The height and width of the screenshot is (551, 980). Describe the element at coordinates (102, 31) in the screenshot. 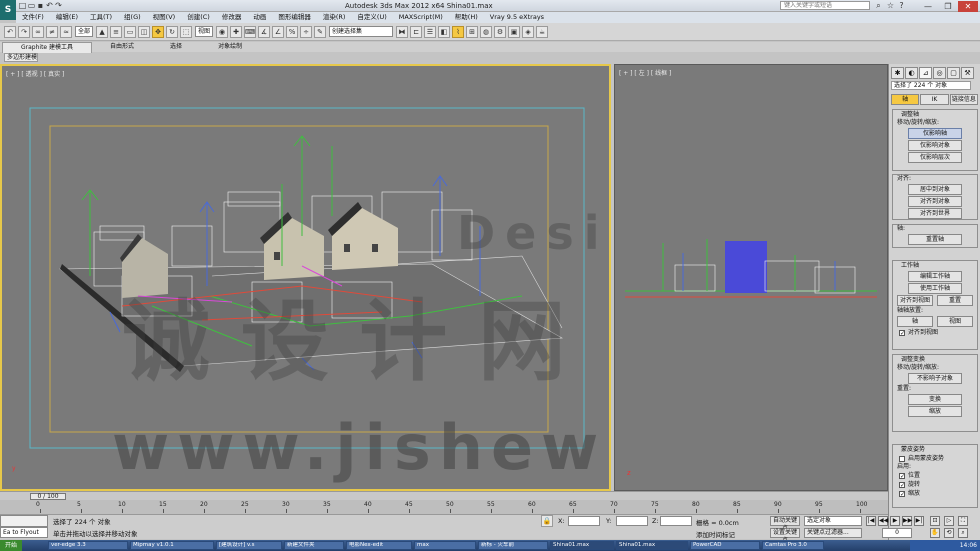

I see `select-object-icon: ▲` at that location.